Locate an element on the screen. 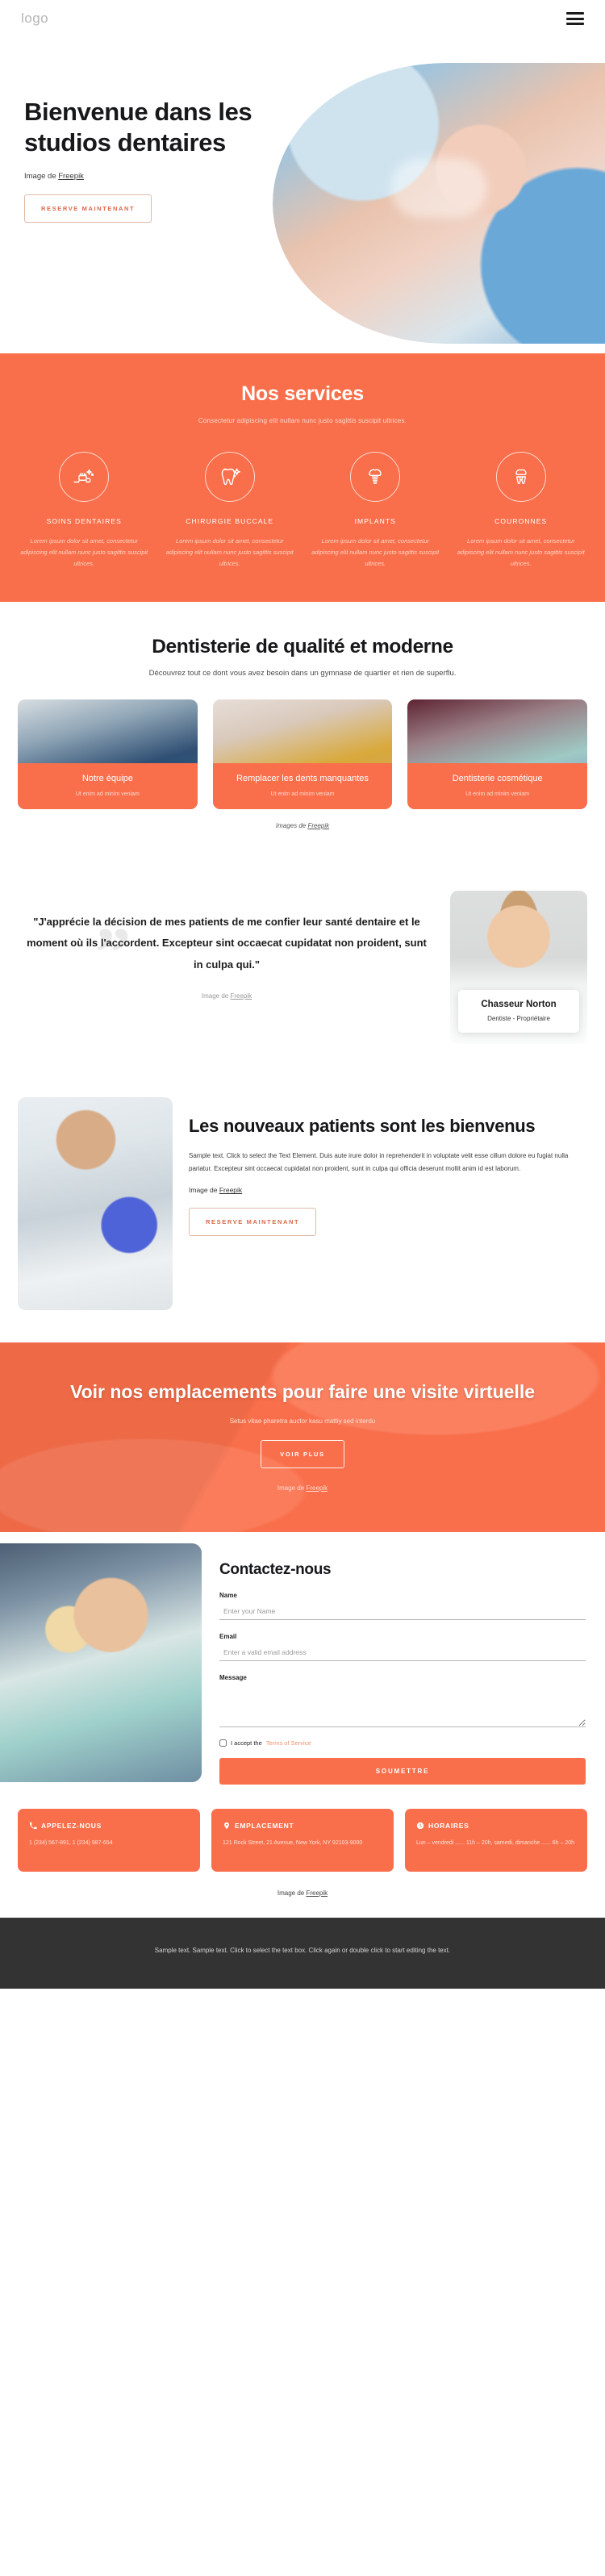  terms-checkbox is located at coordinates (223, 1743).